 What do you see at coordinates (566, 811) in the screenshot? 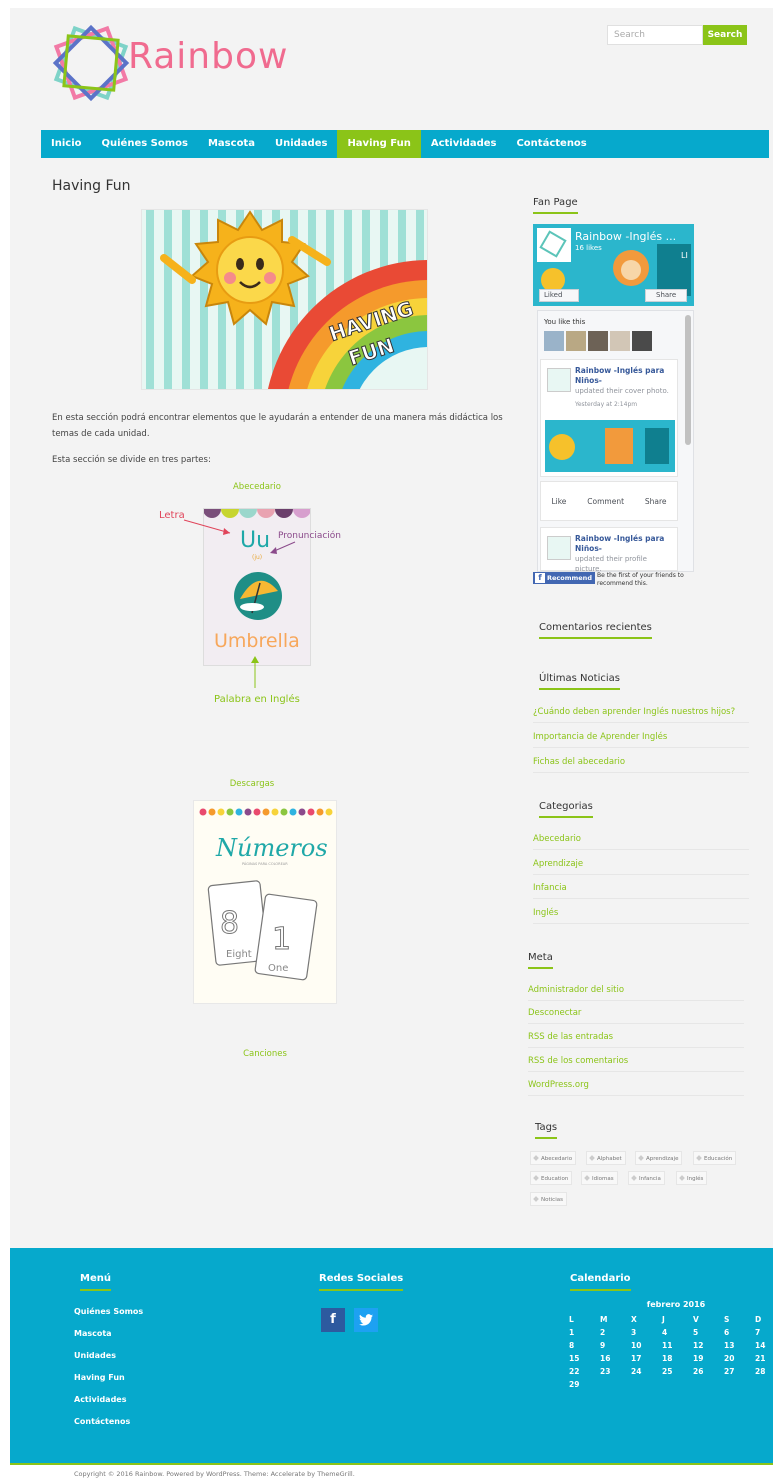
I see `categories-title: Categorias` at bounding box center [566, 811].